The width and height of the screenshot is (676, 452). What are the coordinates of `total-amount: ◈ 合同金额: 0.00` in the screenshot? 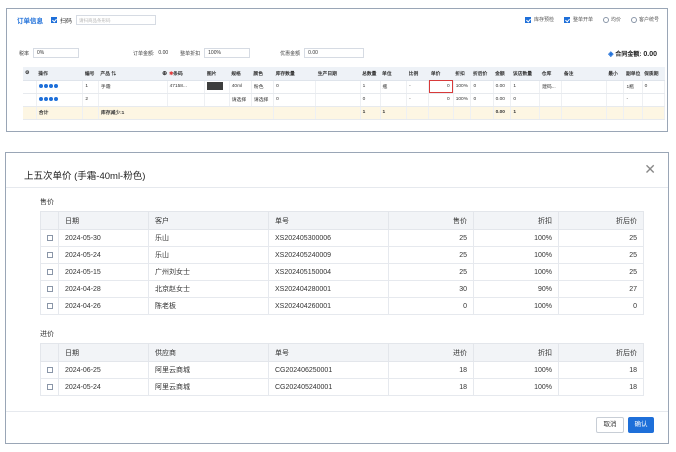 It's located at (632, 53).